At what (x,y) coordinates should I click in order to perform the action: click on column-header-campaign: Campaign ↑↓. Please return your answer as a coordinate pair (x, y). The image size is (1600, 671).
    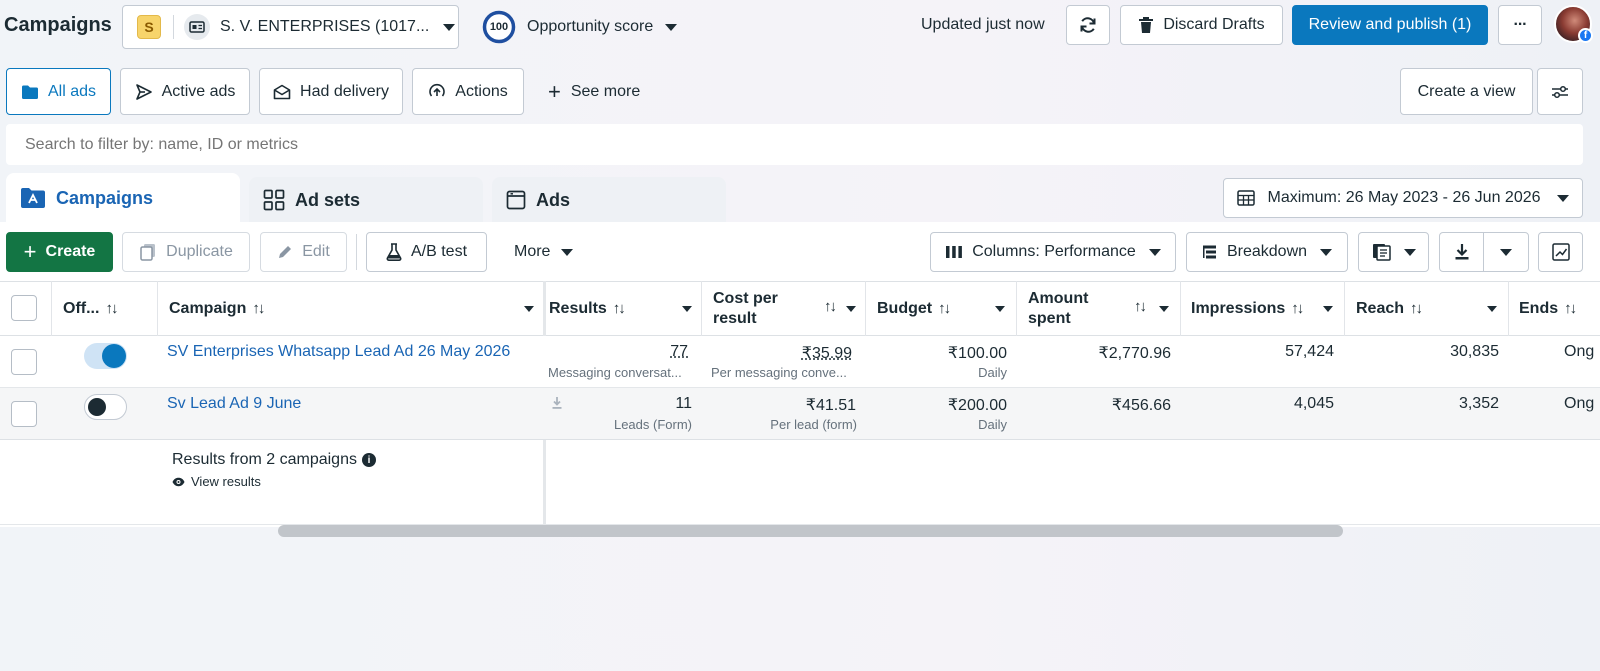
    Looking at the image, I should click on (217, 308).